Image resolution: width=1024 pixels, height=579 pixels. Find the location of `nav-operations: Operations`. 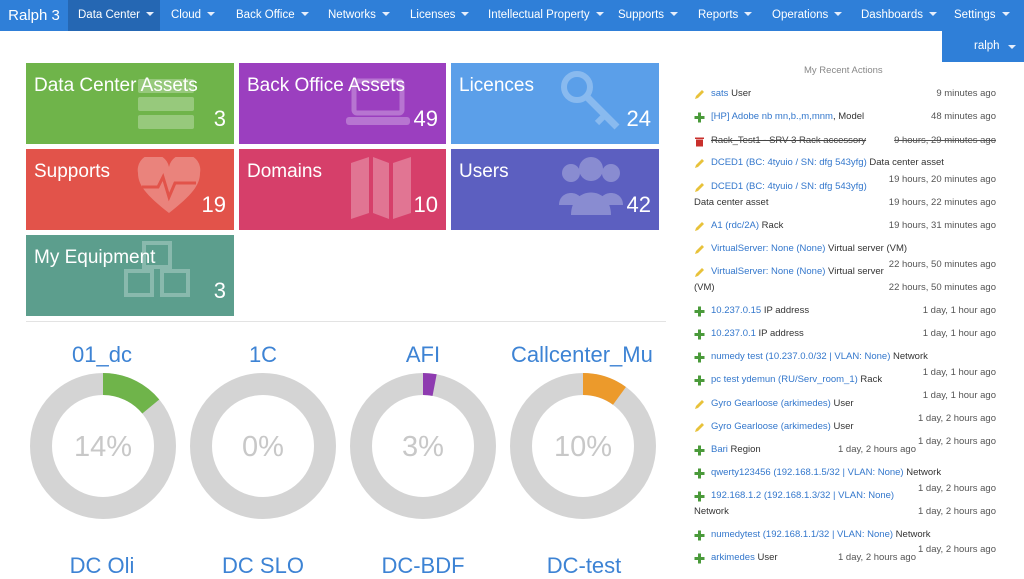

nav-operations: Operations is located at coordinates (807, 15).